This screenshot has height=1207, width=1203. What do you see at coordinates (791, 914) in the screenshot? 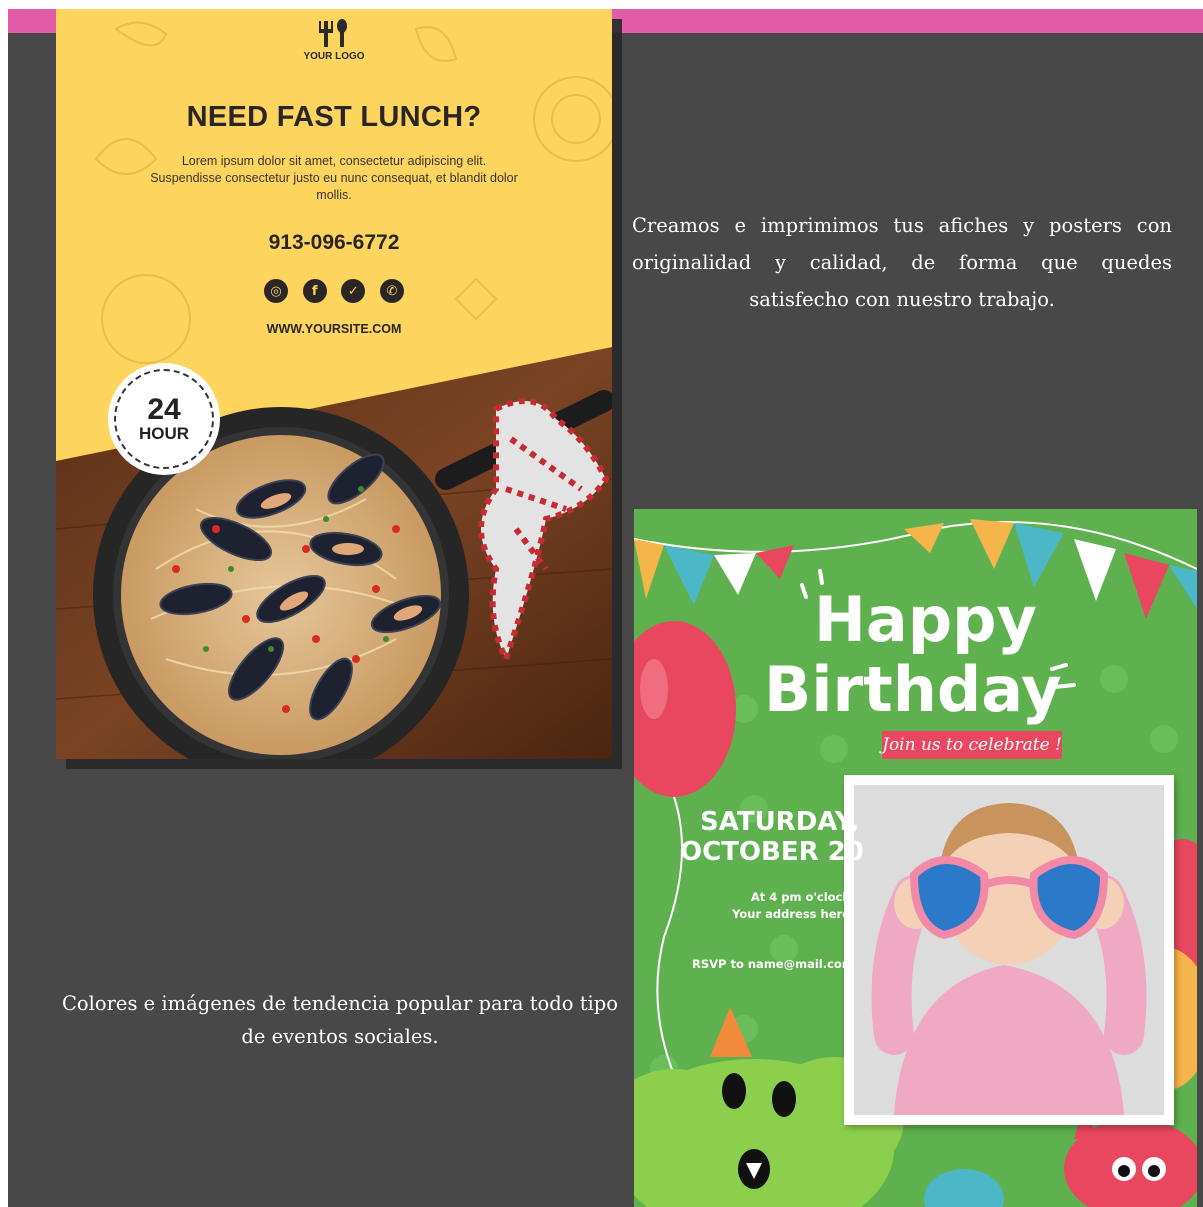
I see `birthday-address: Your address here` at bounding box center [791, 914].